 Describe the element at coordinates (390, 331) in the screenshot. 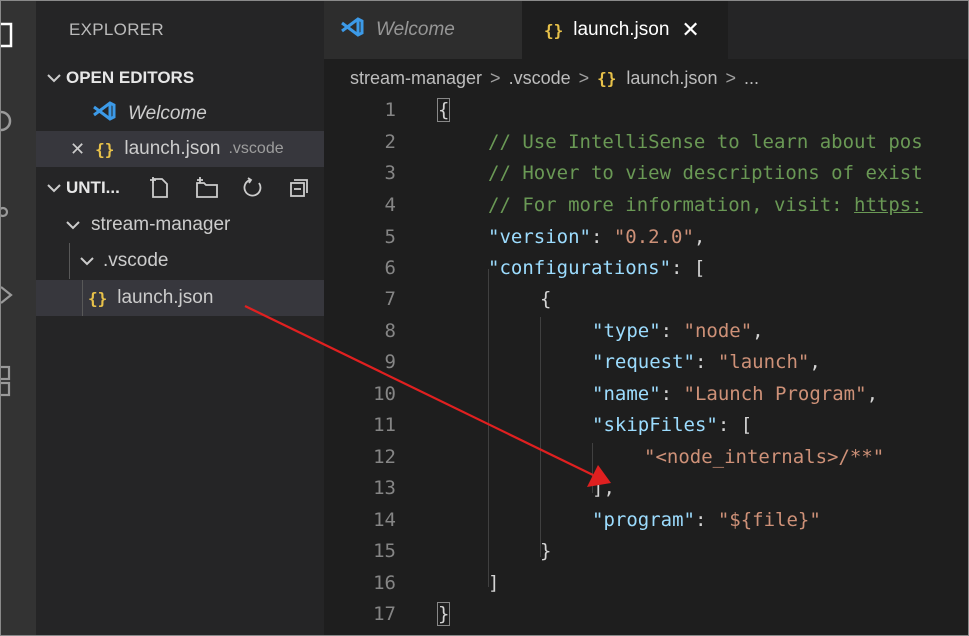

I see `line-number: 8` at that location.